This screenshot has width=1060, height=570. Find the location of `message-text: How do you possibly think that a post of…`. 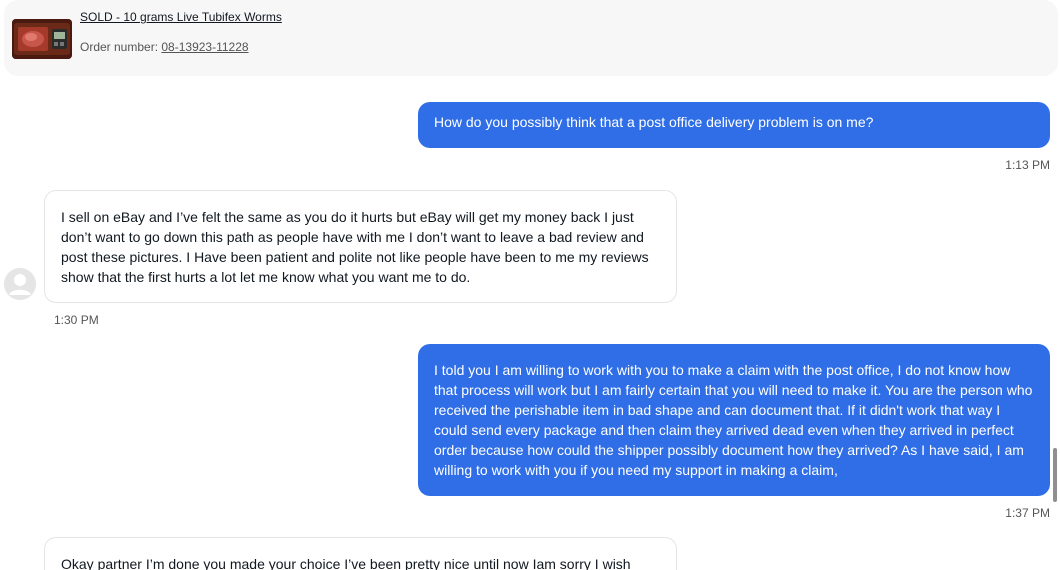

message-text: How do you possibly think that a post of… is located at coordinates (654, 122).